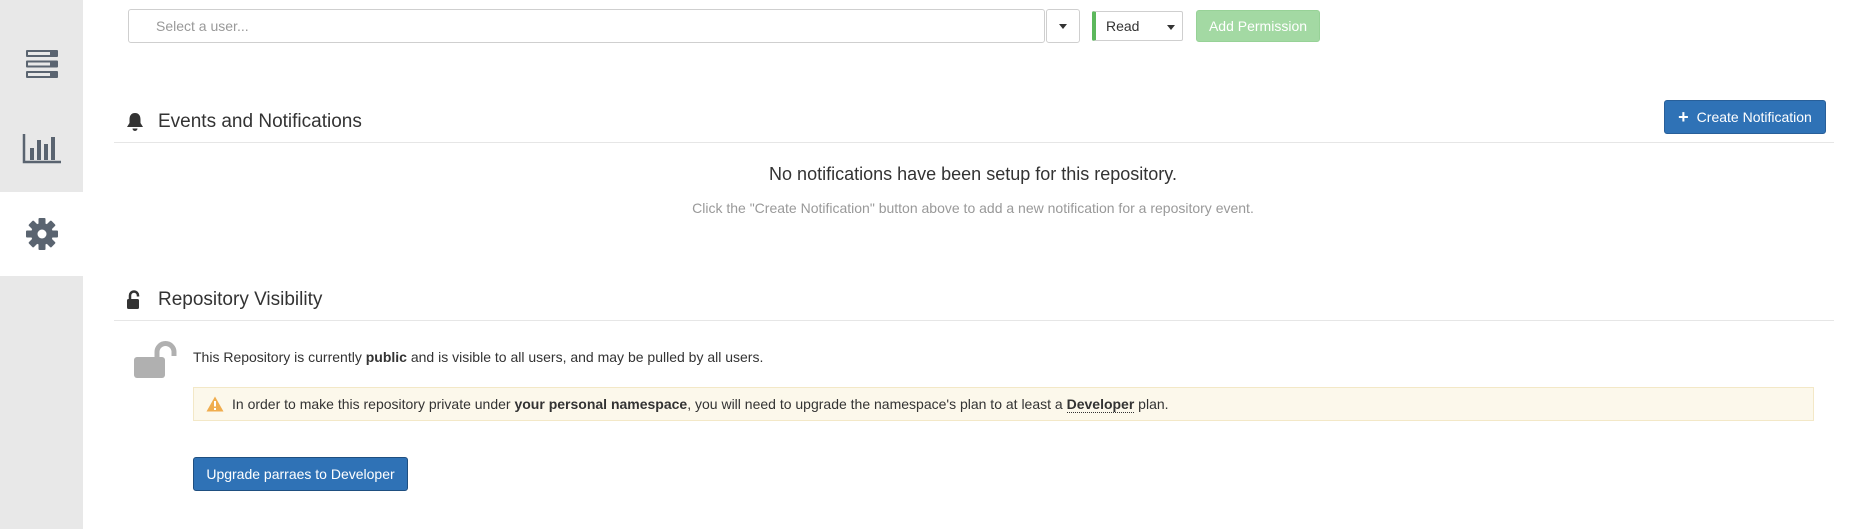 This screenshot has height=529, width=1863. Describe the element at coordinates (1754, 117) in the screenshot. I see `create-notification-label: Create Notification` at that location.